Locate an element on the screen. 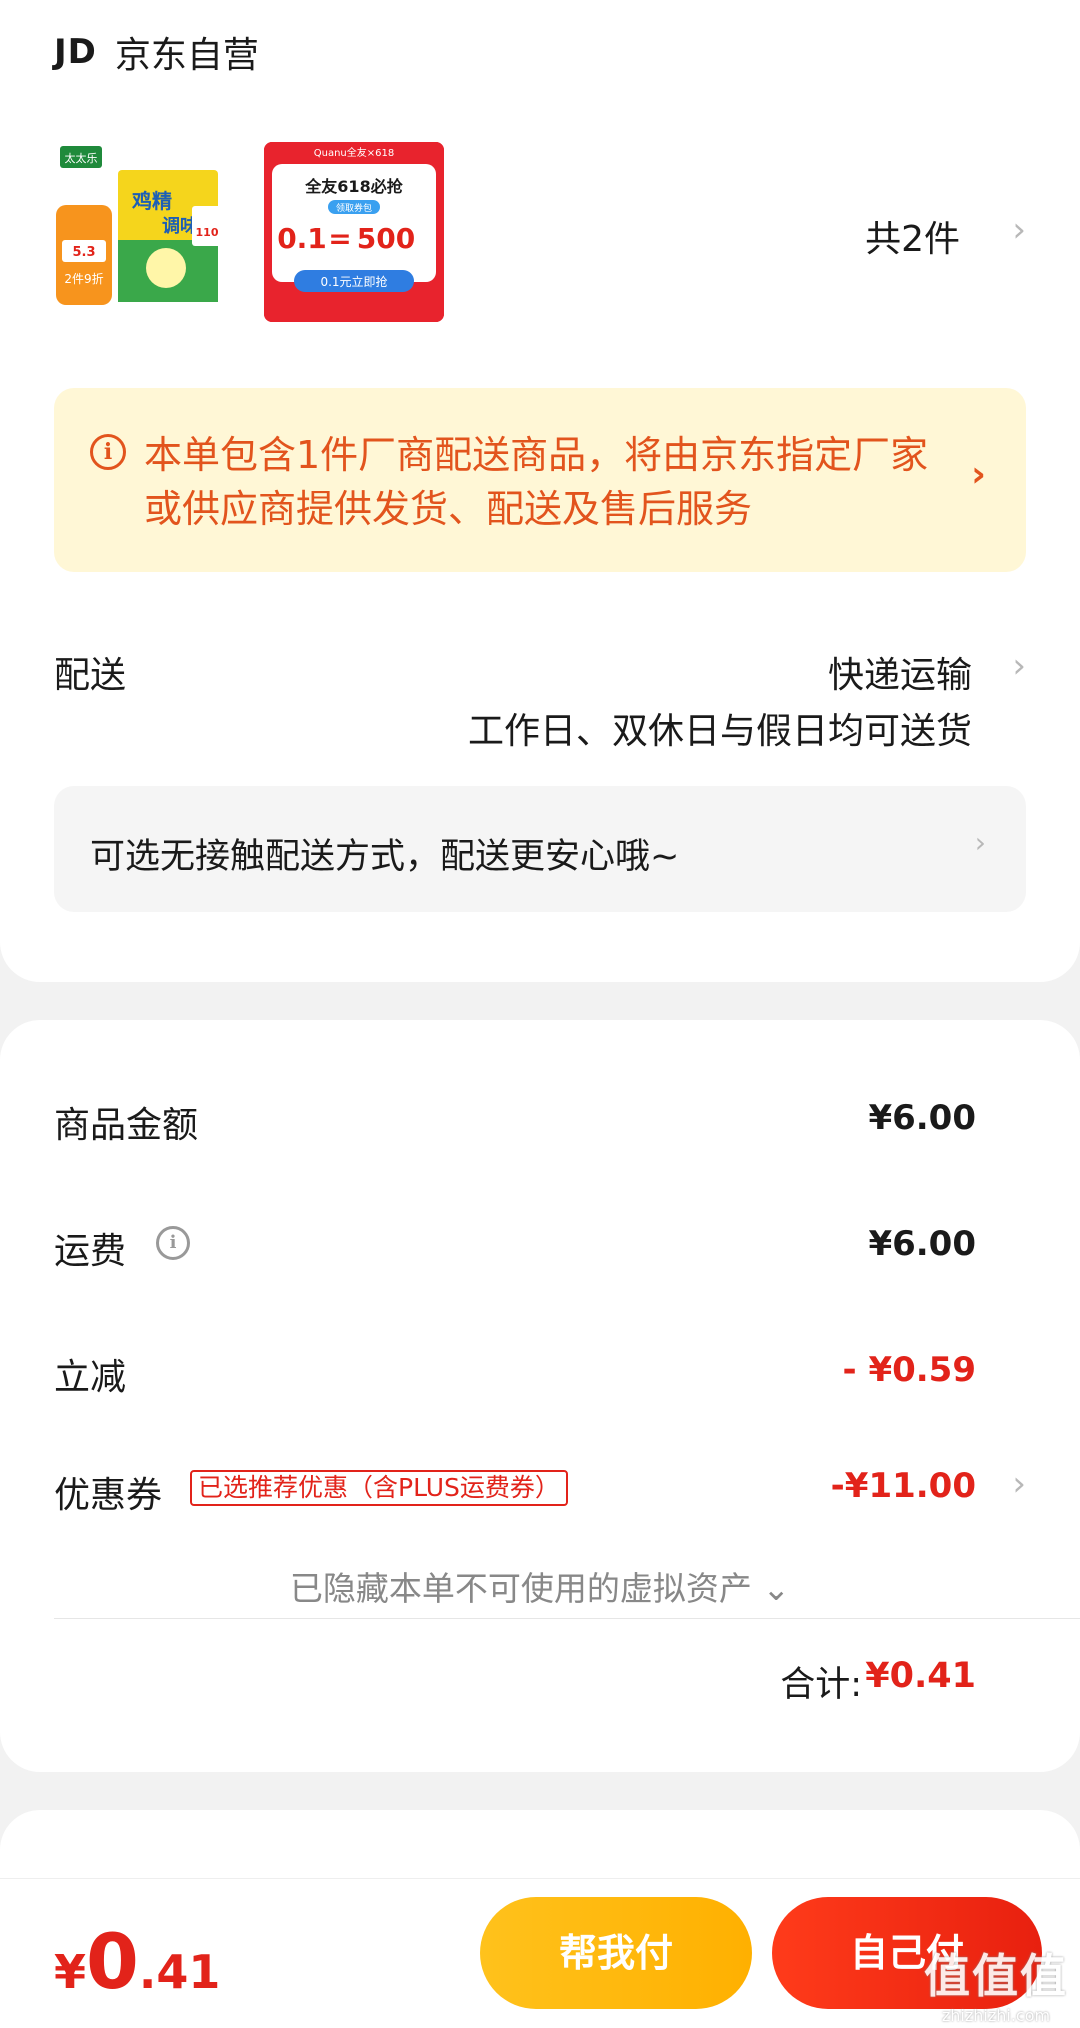  watermark-url: zhizhizhi.com is located at coordinates (996, 2015).